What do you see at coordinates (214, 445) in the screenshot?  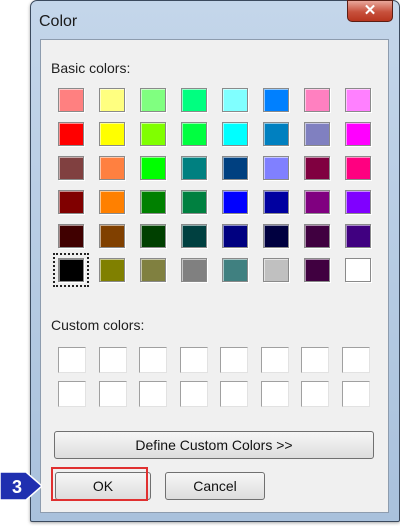 I see `define-custom-colors-button: Define Custom Colors >>` at bounding box center [214, 445].